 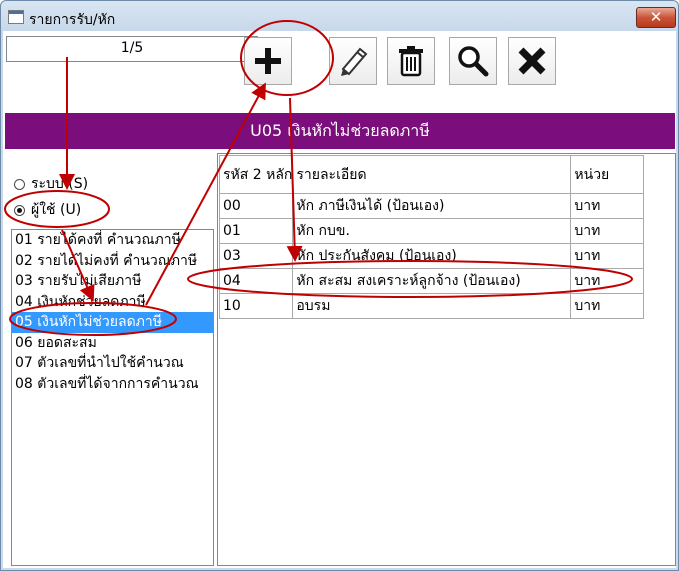 I want to click on list-item: 07 ตัวเลขที่นำไปใช้คำนวณ, so click(x=112, y=363).